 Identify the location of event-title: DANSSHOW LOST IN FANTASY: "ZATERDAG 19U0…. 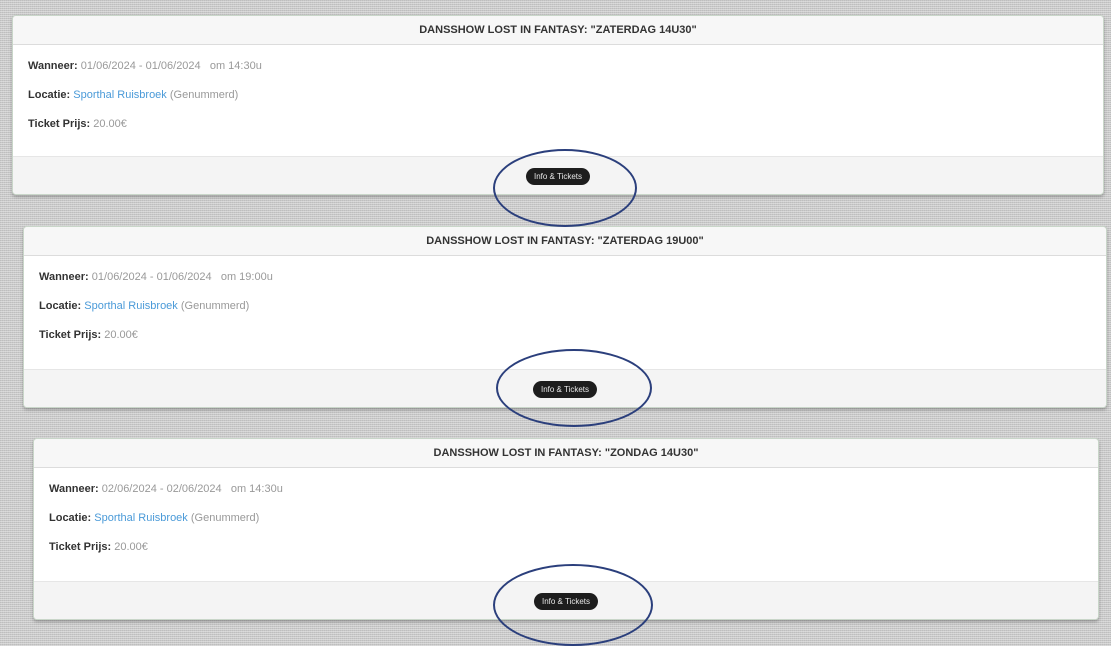
(565, 241).